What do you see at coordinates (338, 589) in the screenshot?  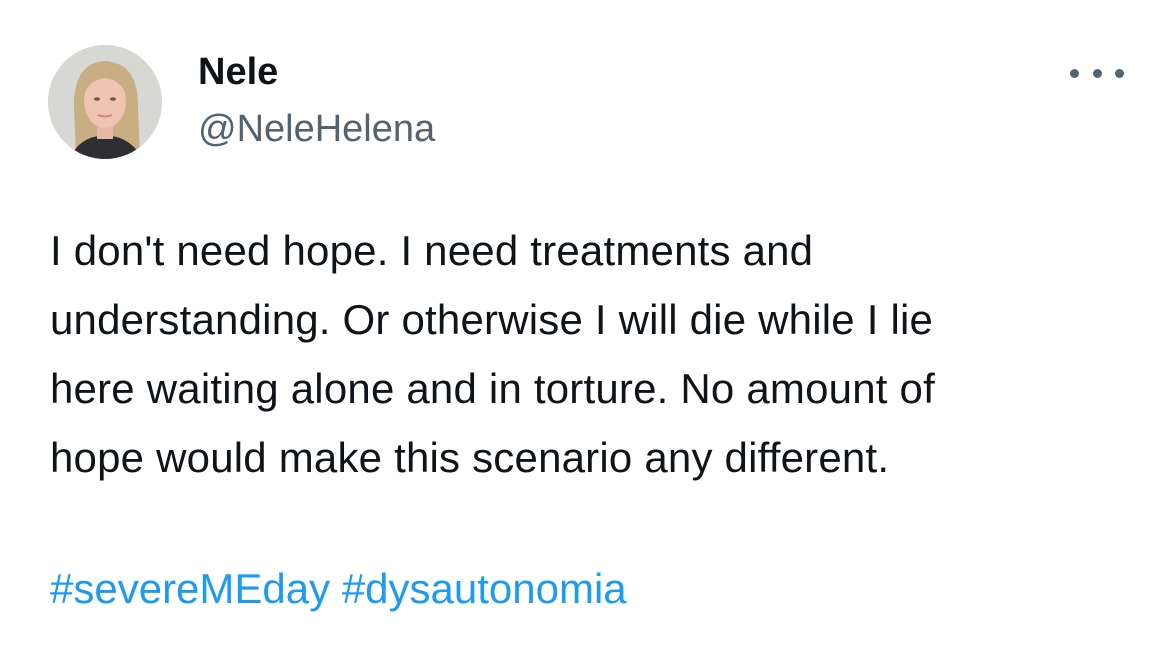 I see `tweet-hashtags: #severeMEday #dysautonomia` at bounding box center [338, 589].